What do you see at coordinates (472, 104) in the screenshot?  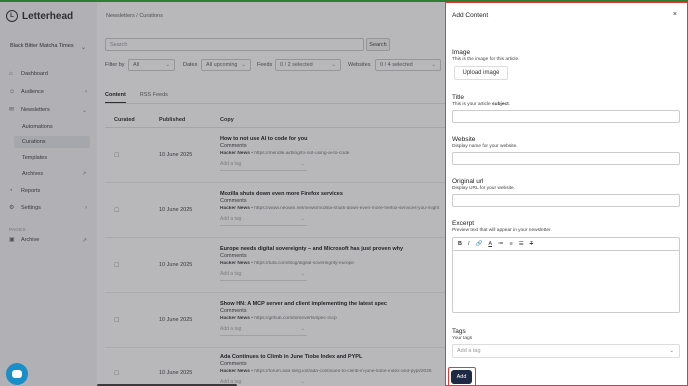 I see `title-help-text: This is your article` at bounding box center [472, 104].